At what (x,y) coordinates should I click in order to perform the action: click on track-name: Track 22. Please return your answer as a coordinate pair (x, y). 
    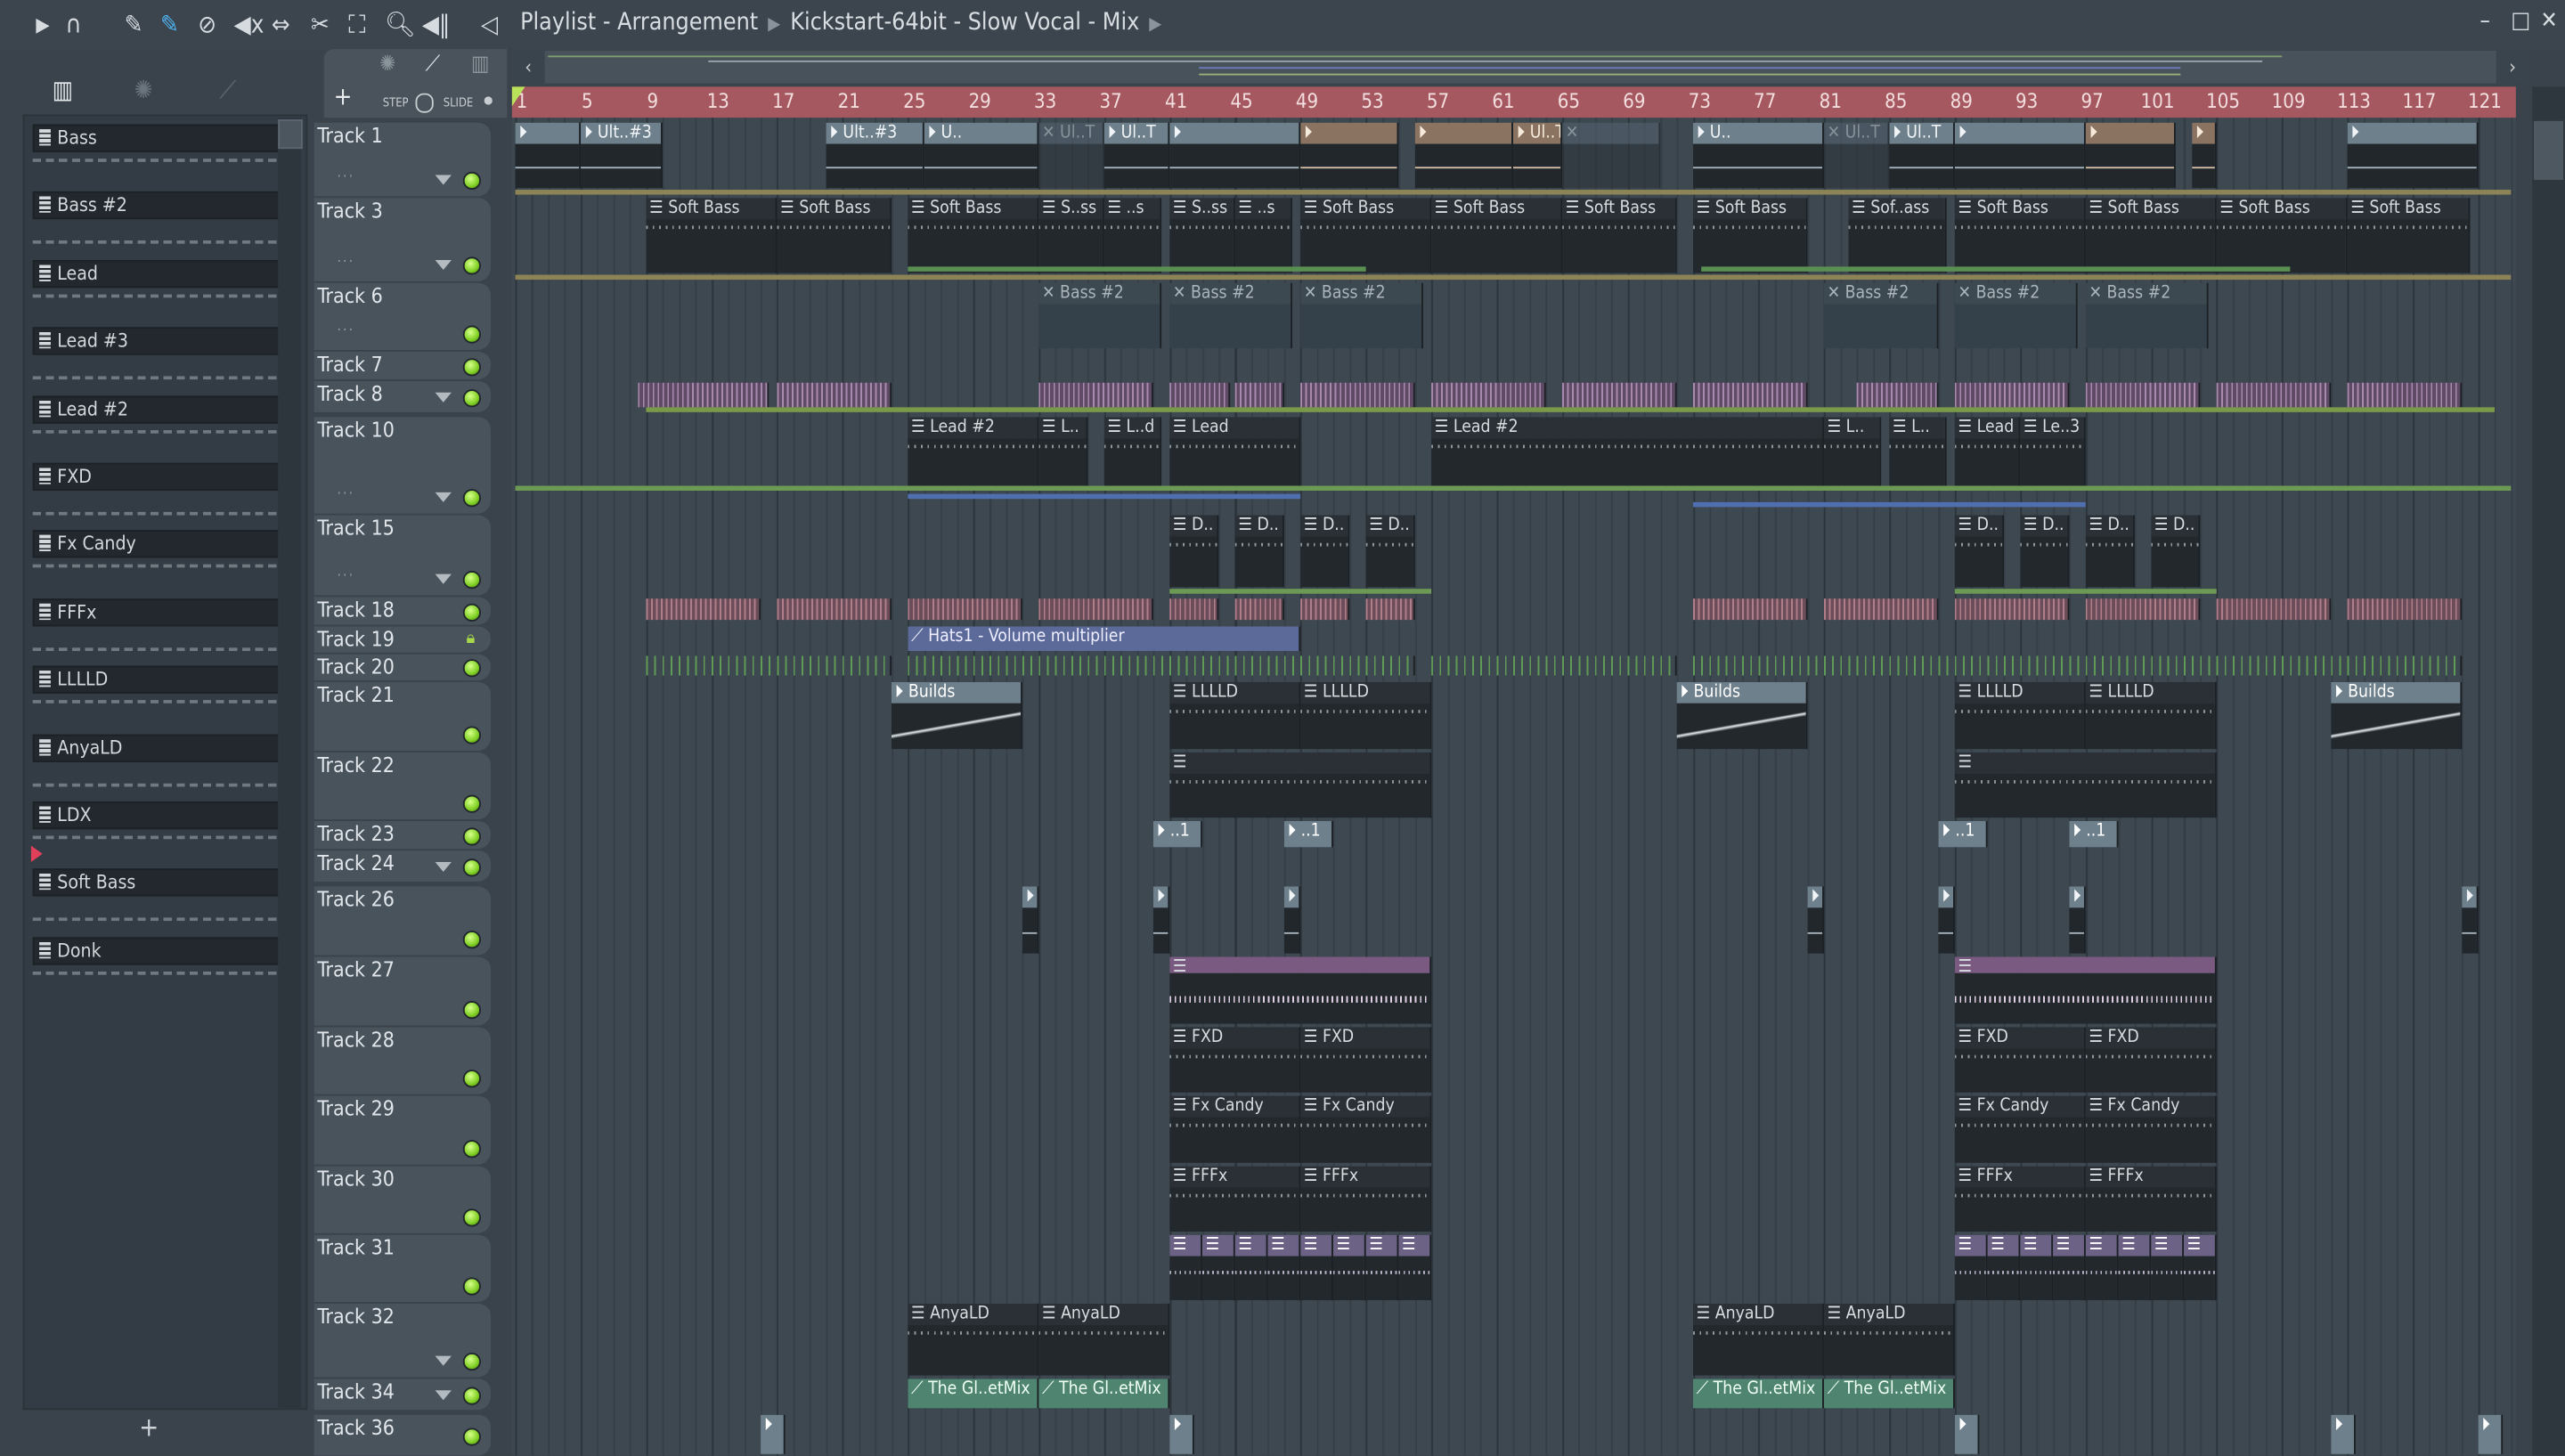
    Looking at the image, I should click on (356, 764).